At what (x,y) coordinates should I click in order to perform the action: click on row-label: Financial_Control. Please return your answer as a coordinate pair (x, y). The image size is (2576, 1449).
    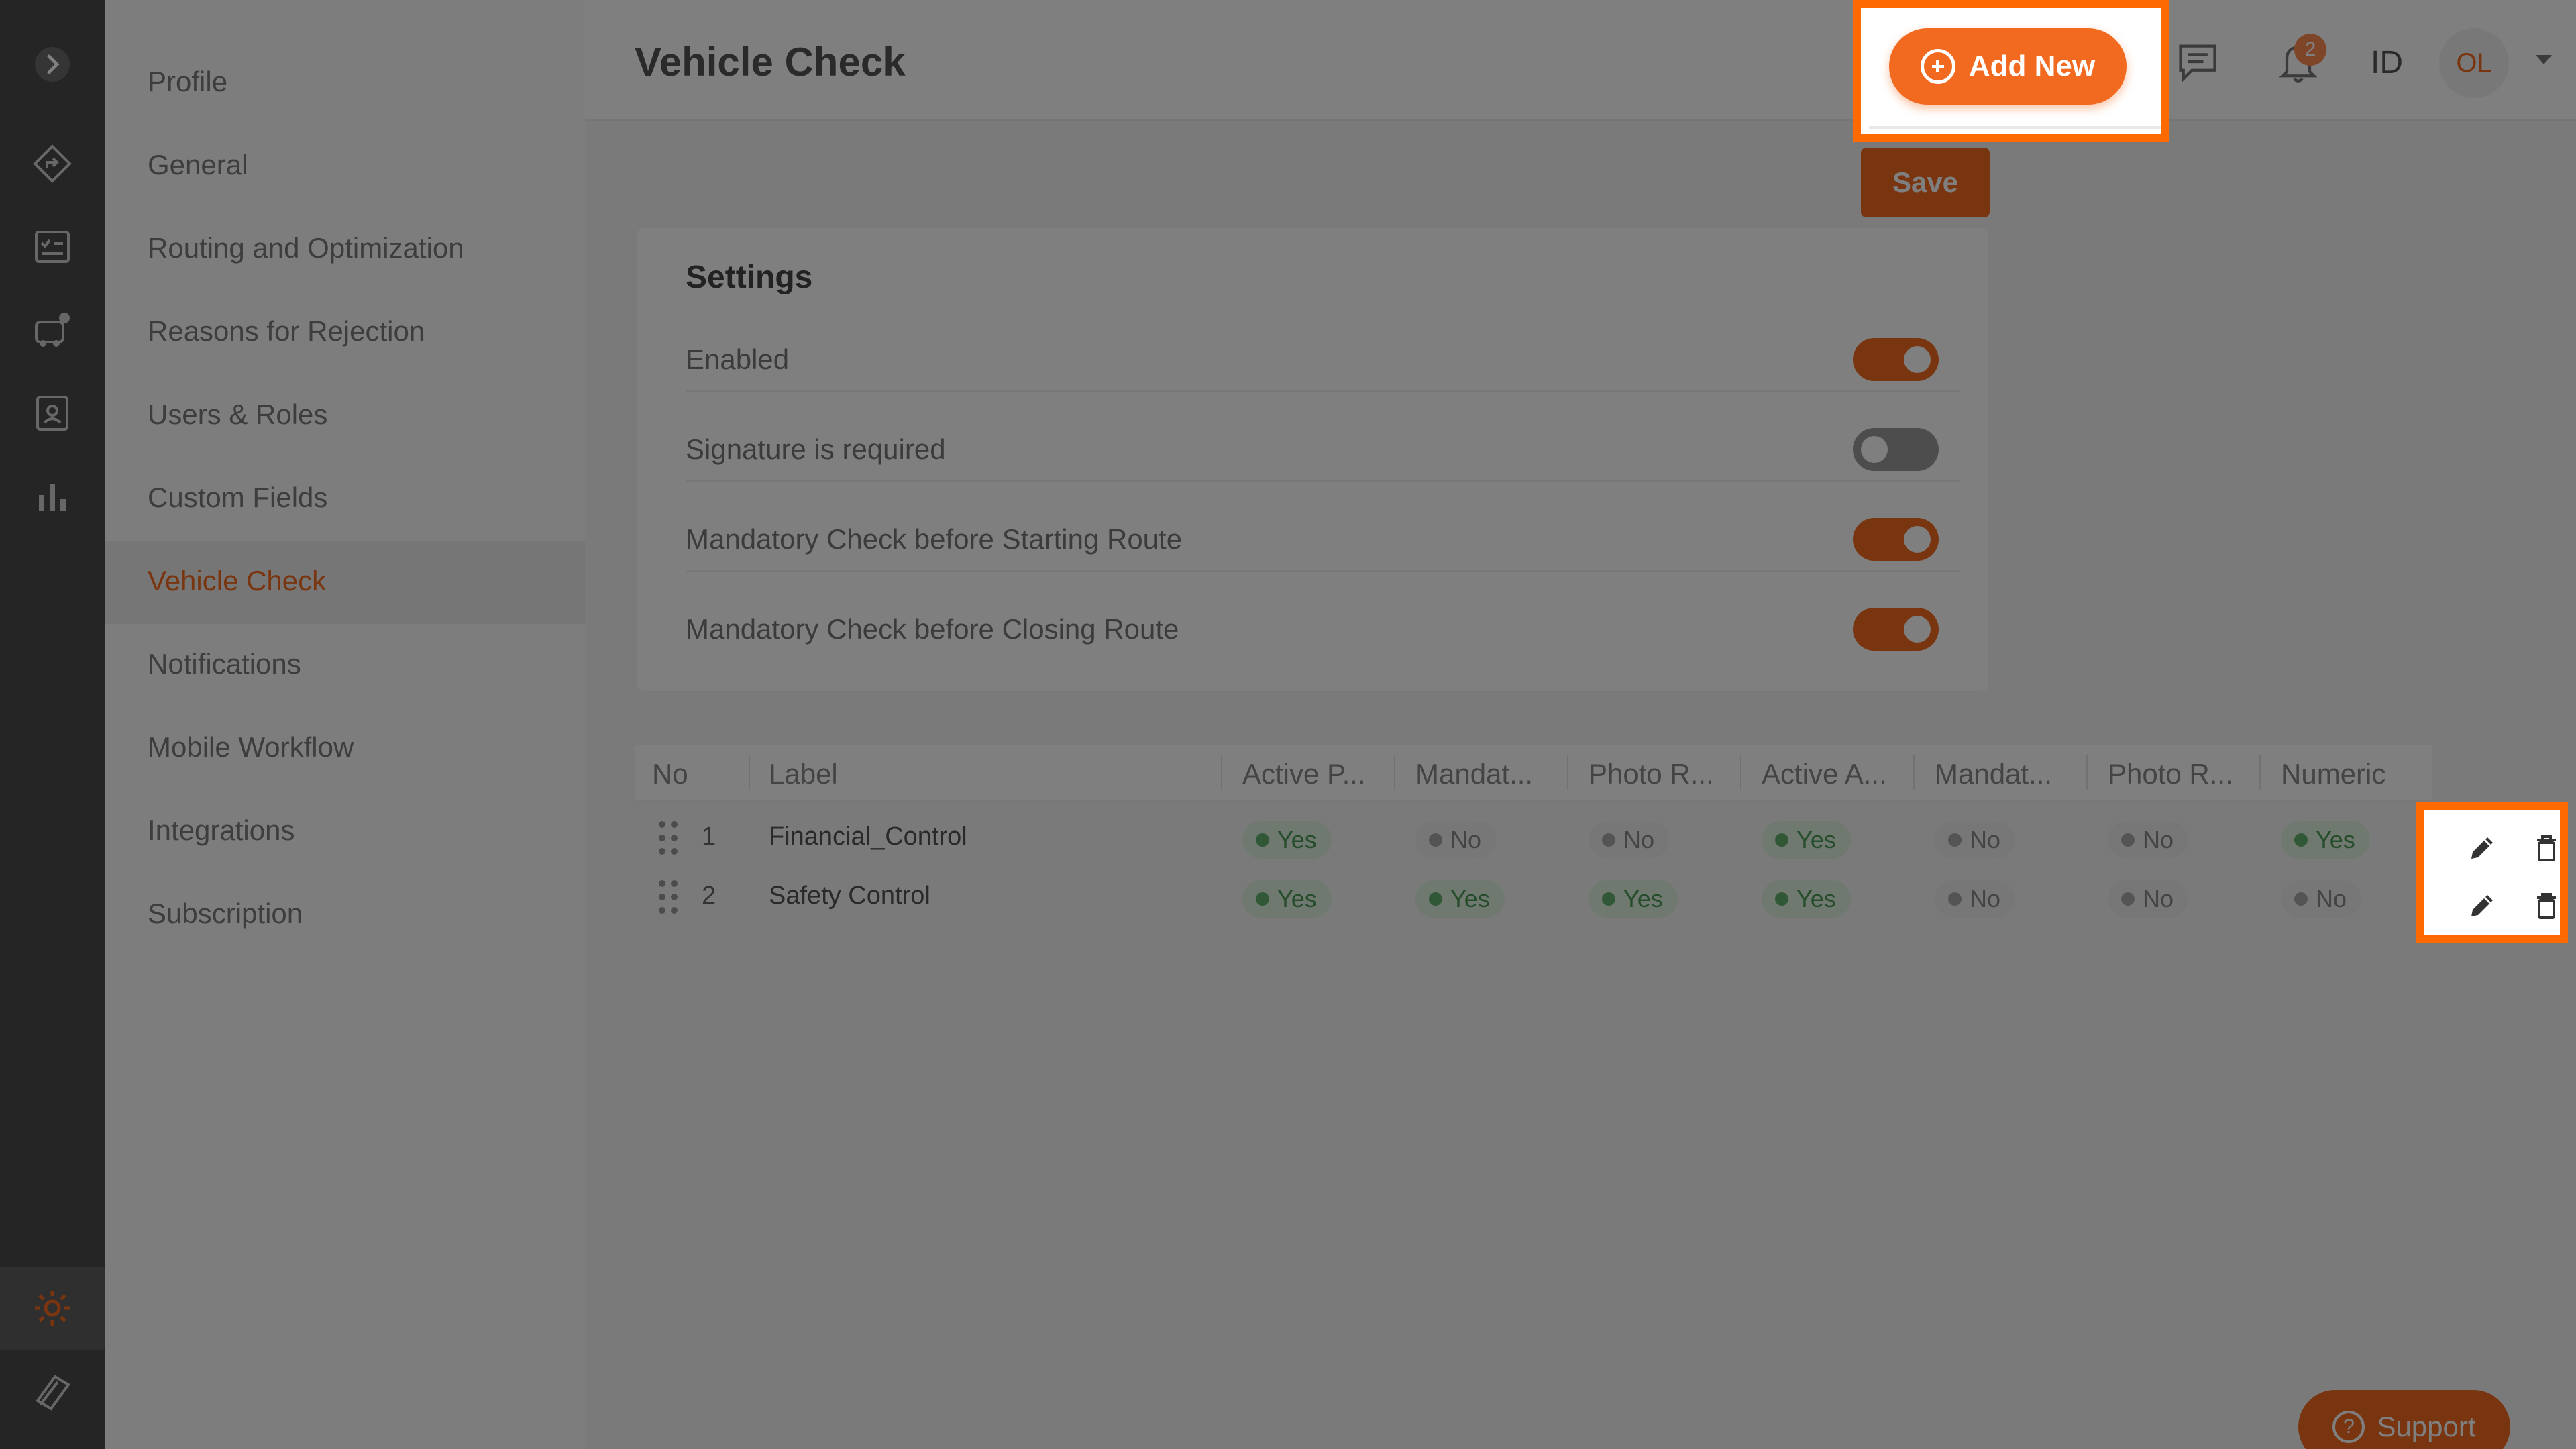
    Looking at the image, I should click on (868, 836).